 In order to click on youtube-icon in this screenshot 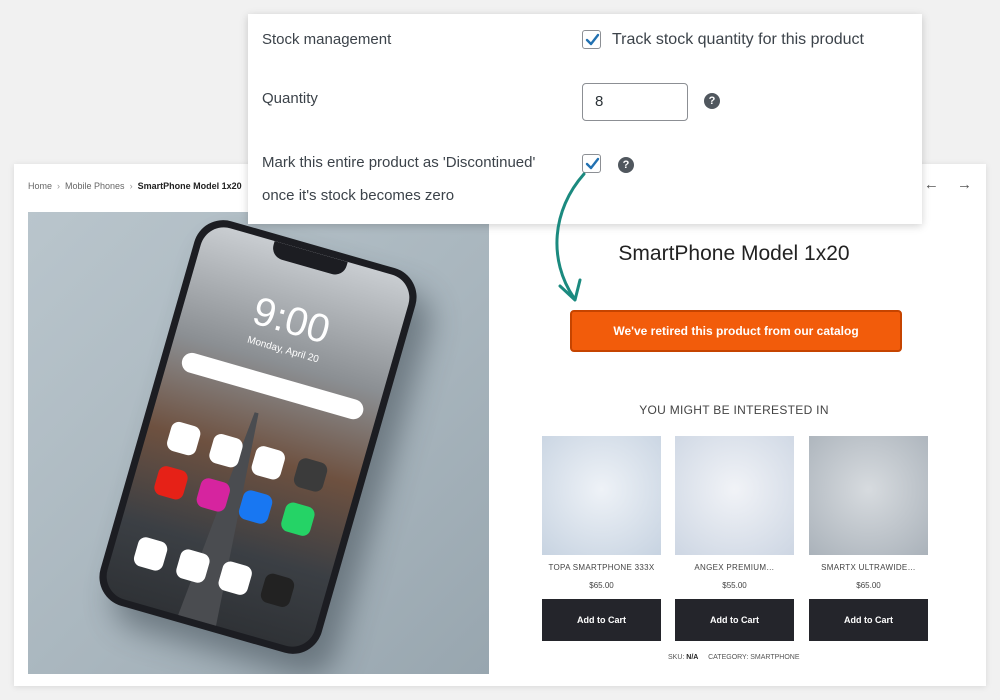, I will do `click(171, 483)`.